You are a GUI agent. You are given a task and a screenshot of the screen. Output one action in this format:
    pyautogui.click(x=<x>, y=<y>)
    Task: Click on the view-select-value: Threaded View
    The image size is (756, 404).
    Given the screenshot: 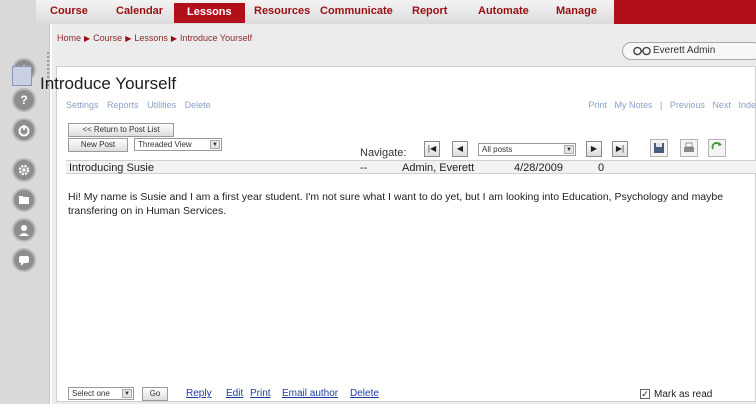 What is the action you would take?
    pyautogui.click(x=165, y=144)
    